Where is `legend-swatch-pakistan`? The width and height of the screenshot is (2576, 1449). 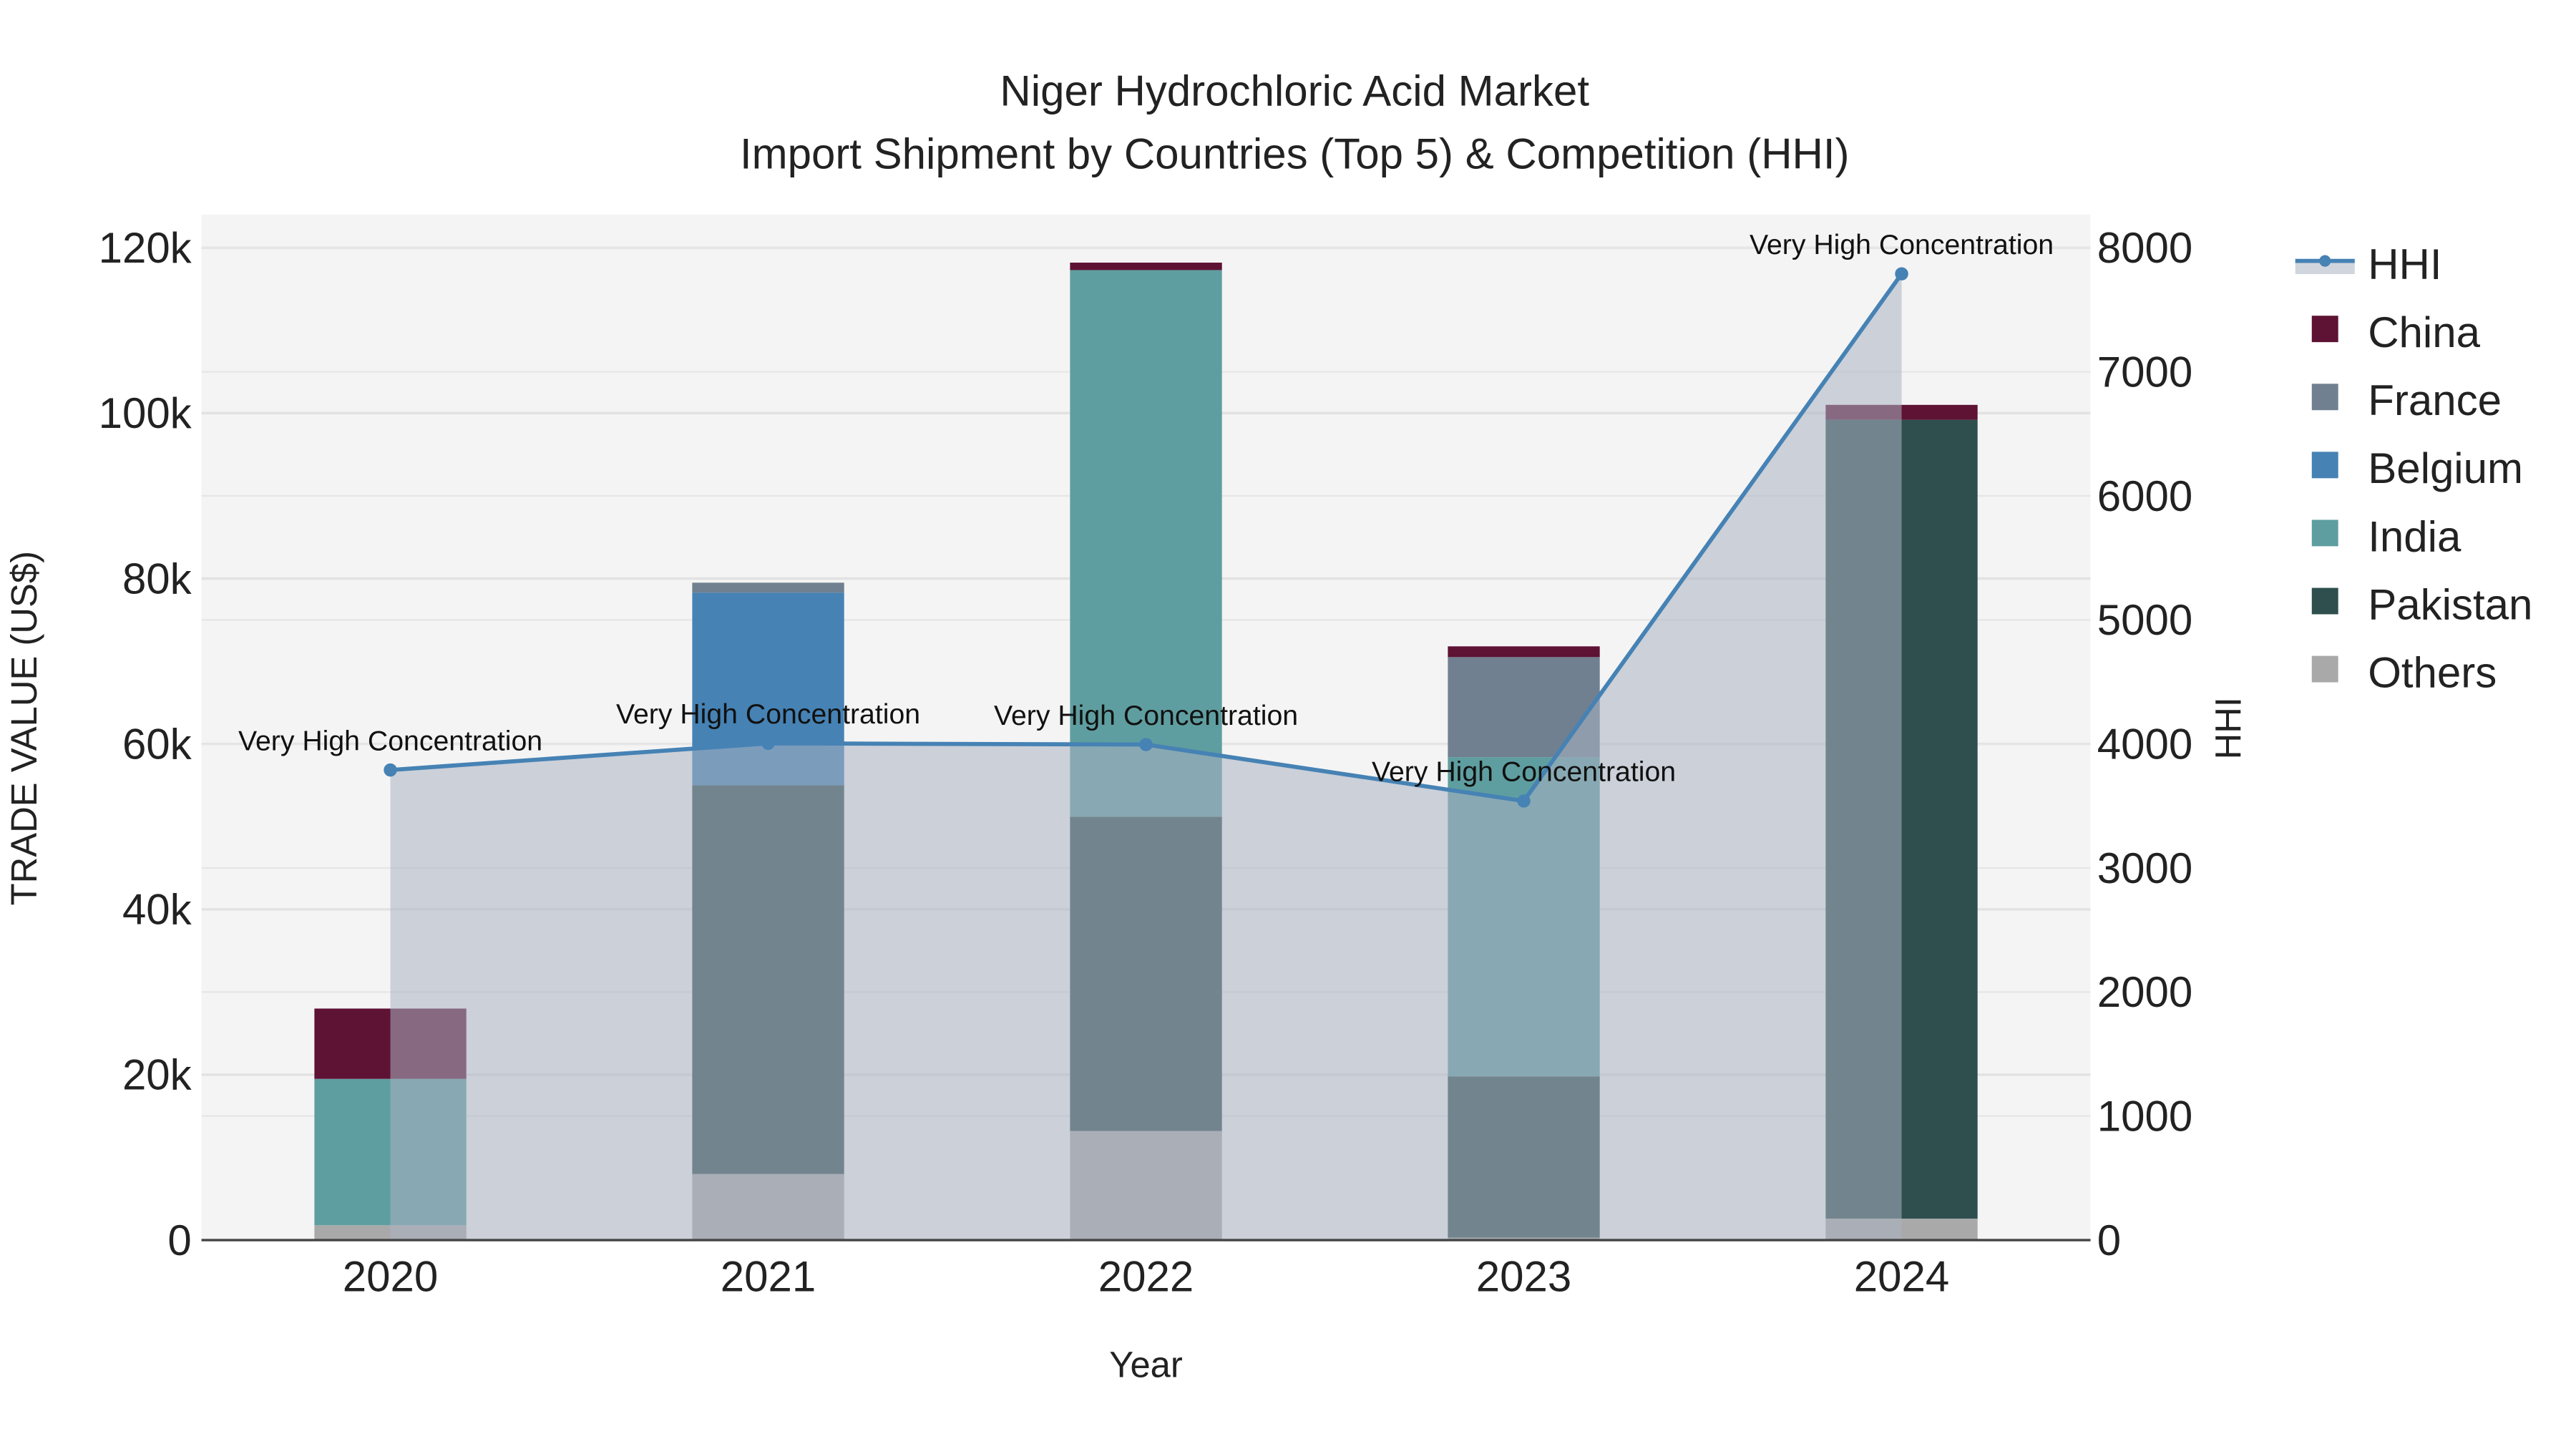
legend-swatch-pakistan is located at coordinates (2324, 601).